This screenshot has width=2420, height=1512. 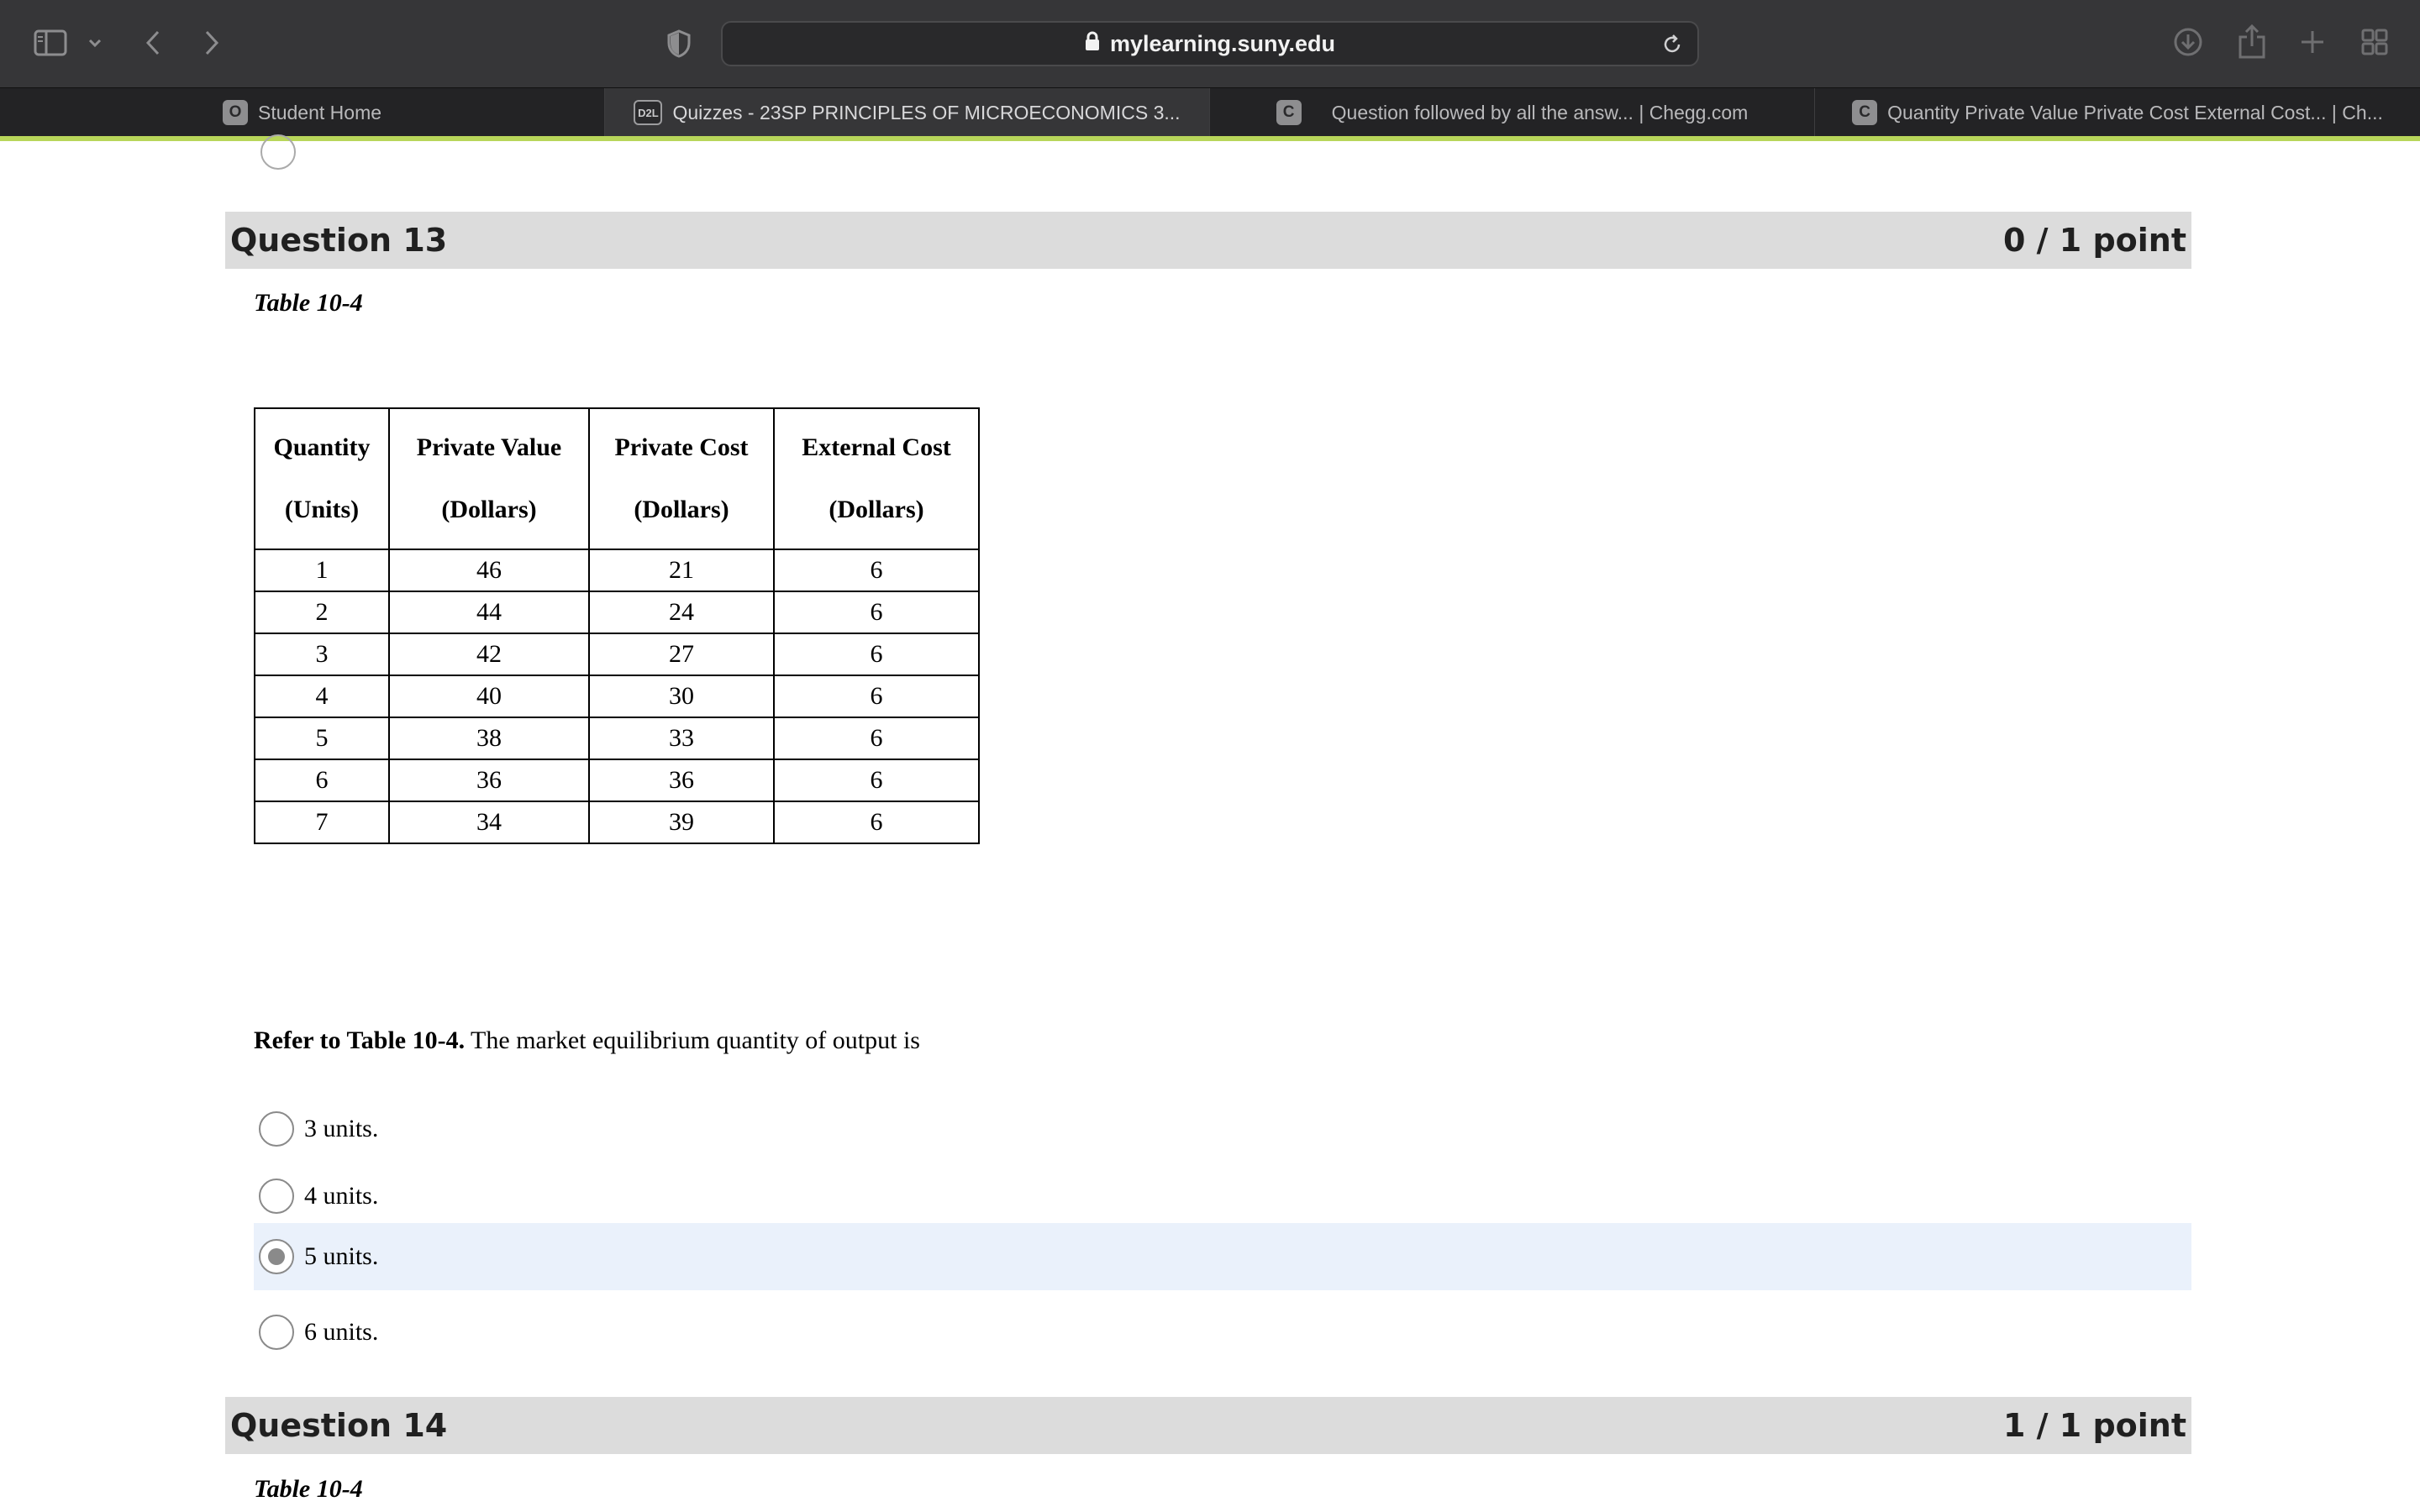 What do you see at coordinates (679, 43) in the screenshot?
I see `shield-icon` at bounding box center [679, 43].